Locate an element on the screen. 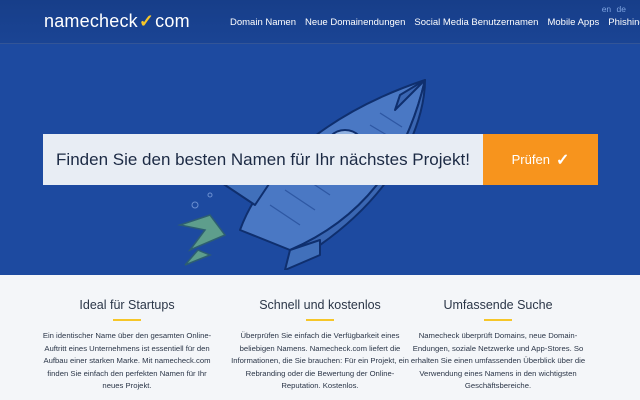 The height and width of the screenshot is (400, 640). brand-name-part2: com is located at coordinates (172, 21).